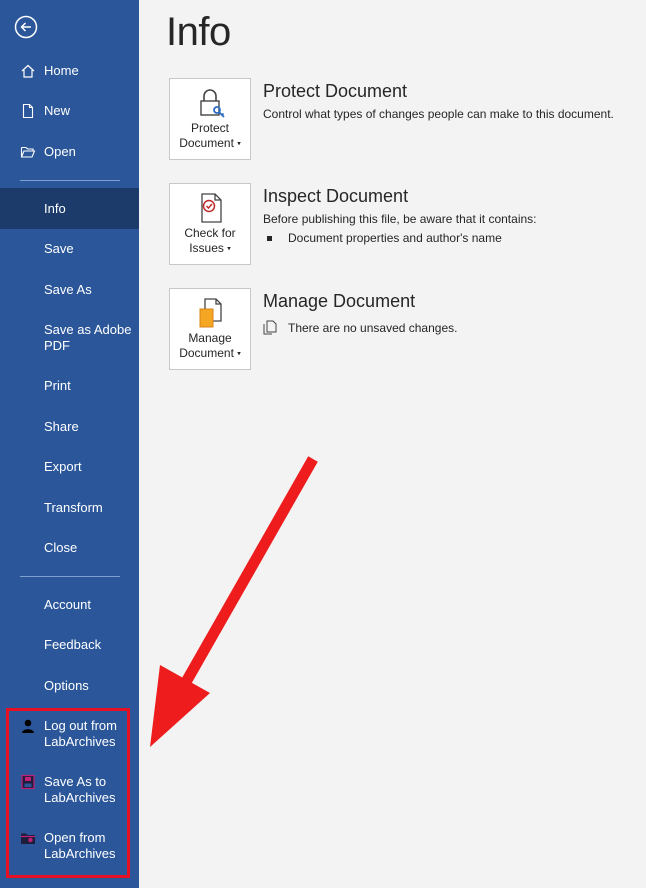  What do you see at coordinates (270, 327) in the screenshot?
I see `document-versions-icon` at bounding box center [270, 327].